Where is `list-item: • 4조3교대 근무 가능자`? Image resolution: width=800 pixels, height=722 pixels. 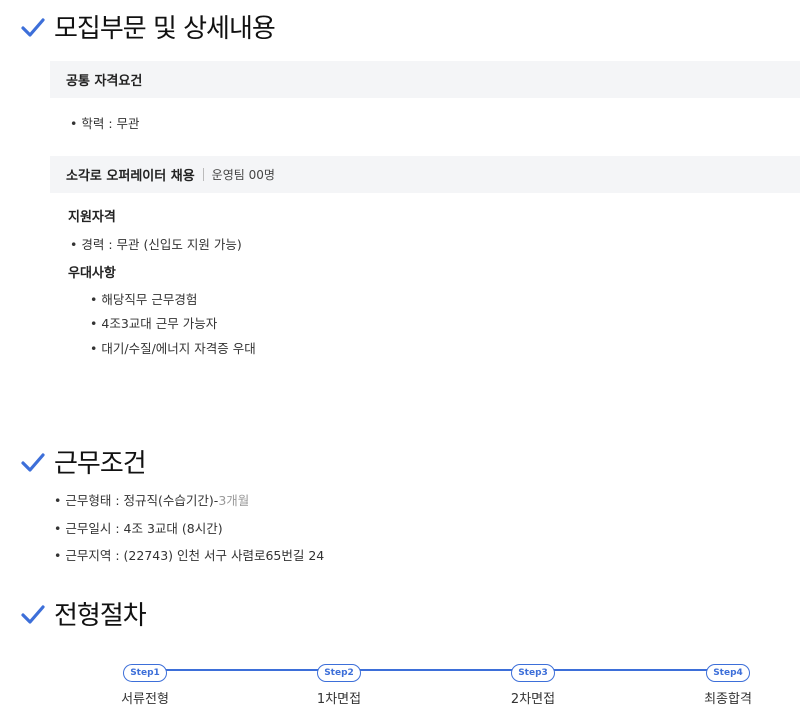 list-item: • 4조3교대 근무 가능자 is located at coordinates (154, 323).